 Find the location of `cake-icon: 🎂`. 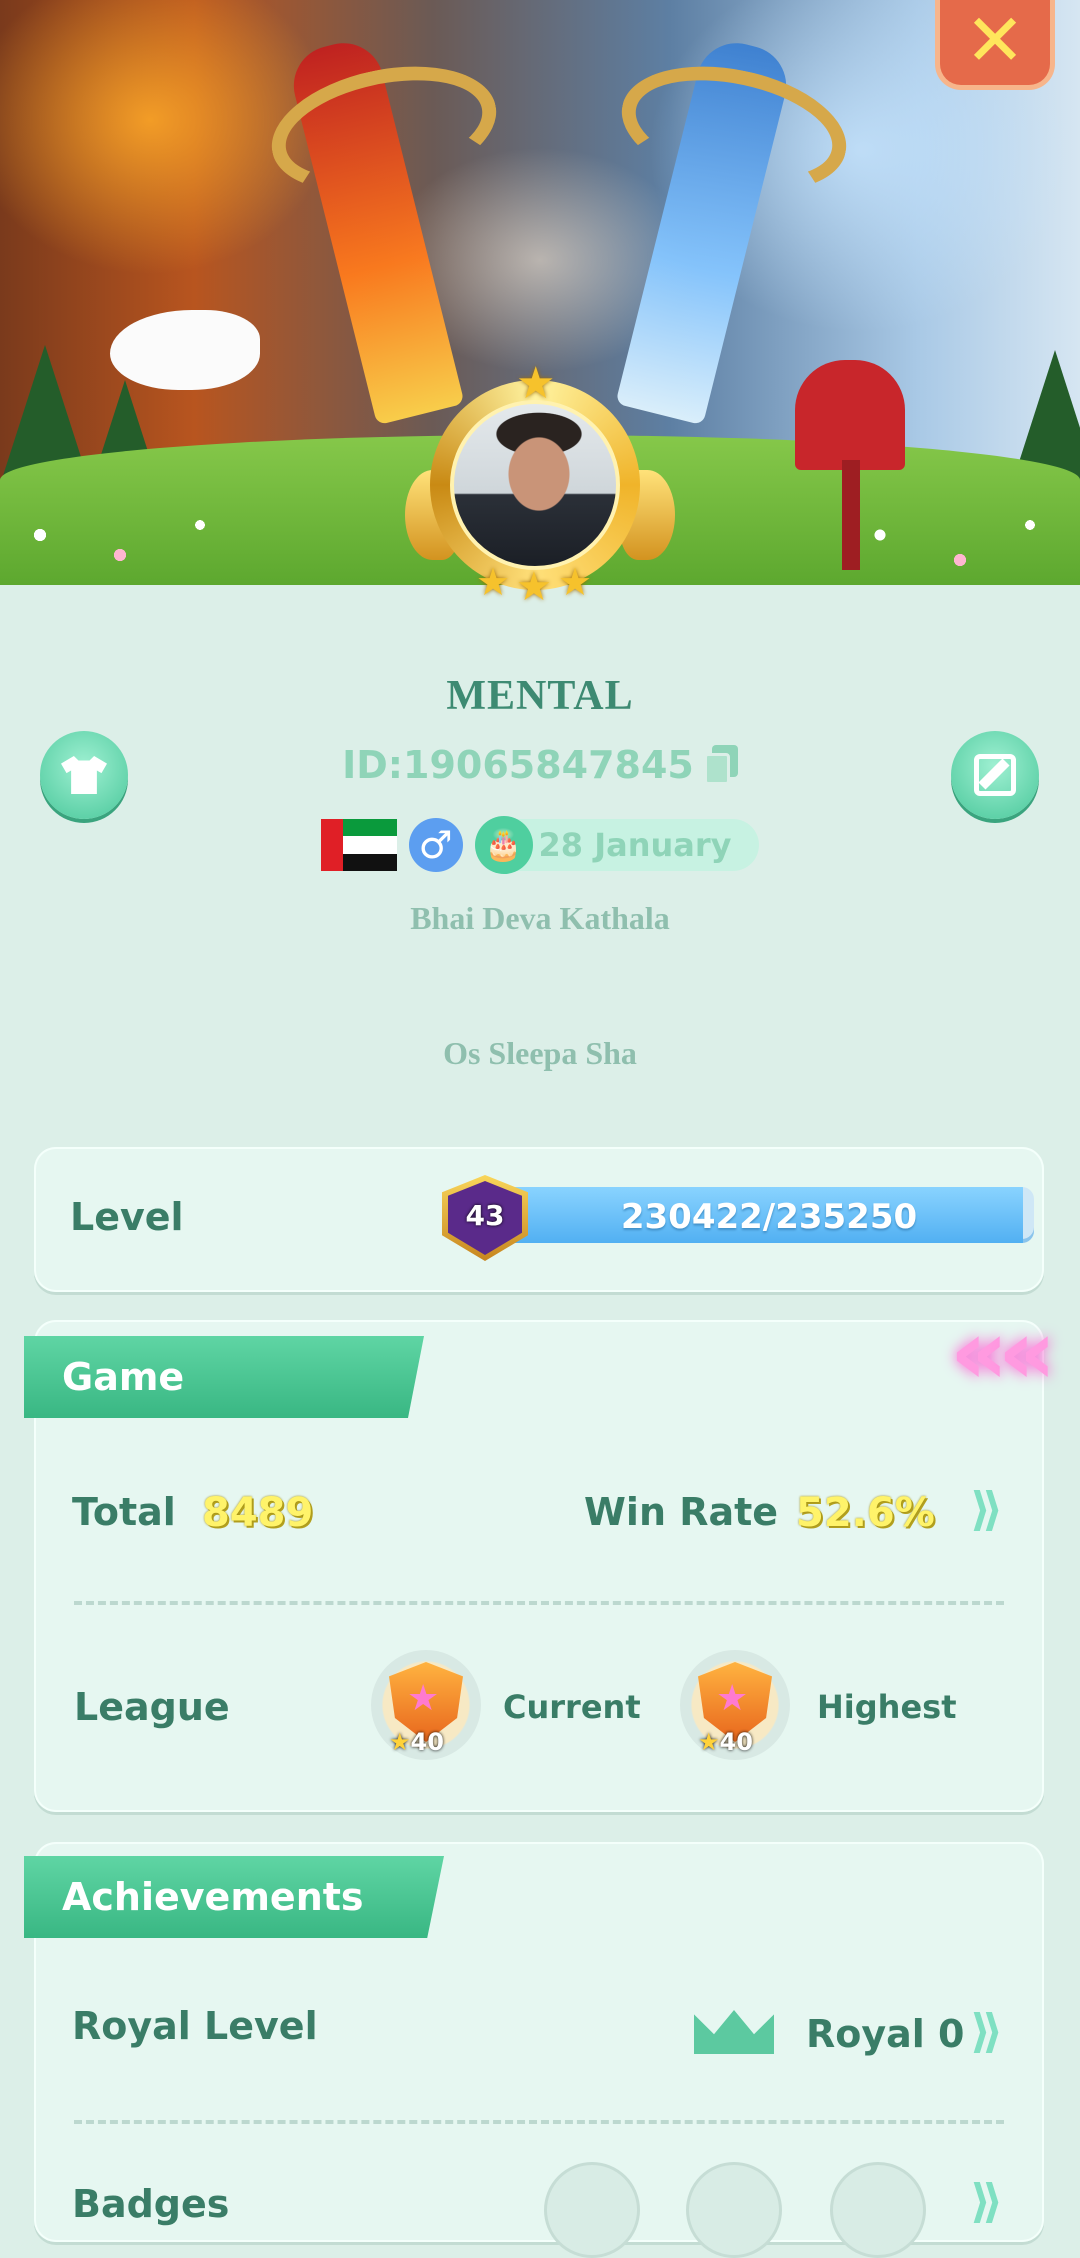

cake-icon: 🎂 is located at coordinates (503, 845).